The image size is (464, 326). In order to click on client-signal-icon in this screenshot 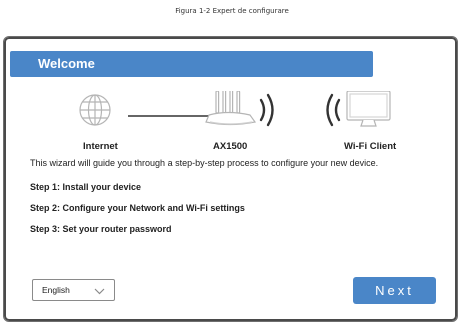, I will do `click(333, 110)`.